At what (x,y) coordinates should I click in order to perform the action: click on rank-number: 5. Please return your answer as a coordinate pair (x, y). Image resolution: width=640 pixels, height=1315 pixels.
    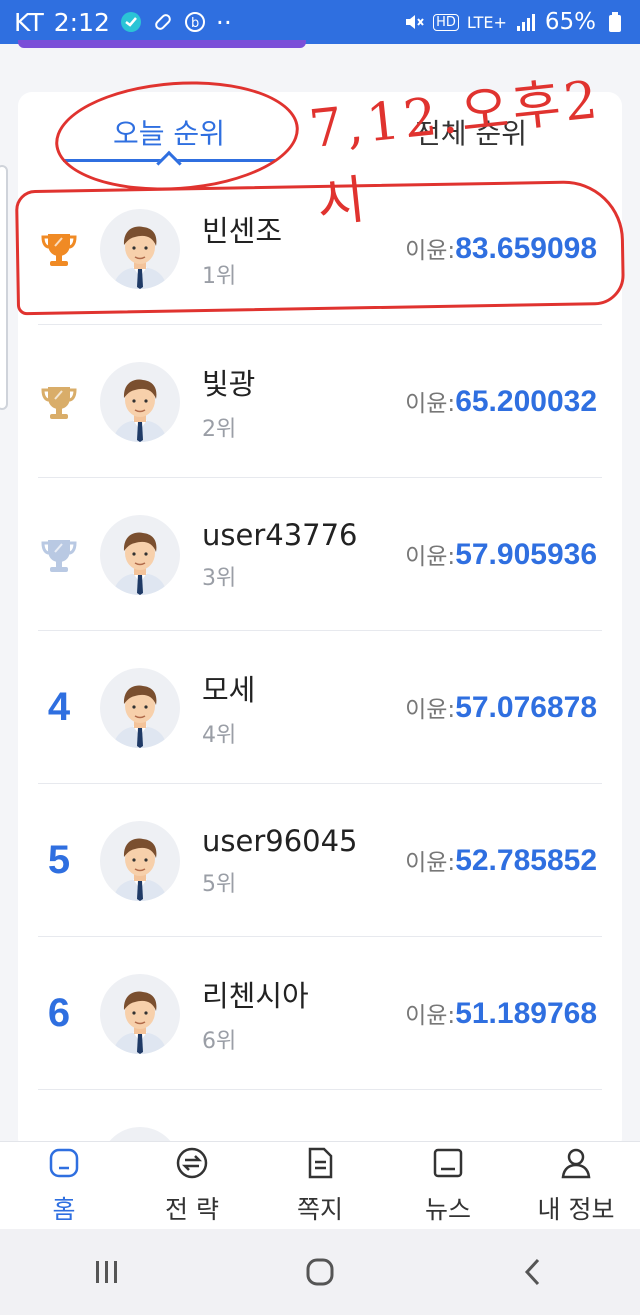
    Looking at the image, I should click on (59, 860).